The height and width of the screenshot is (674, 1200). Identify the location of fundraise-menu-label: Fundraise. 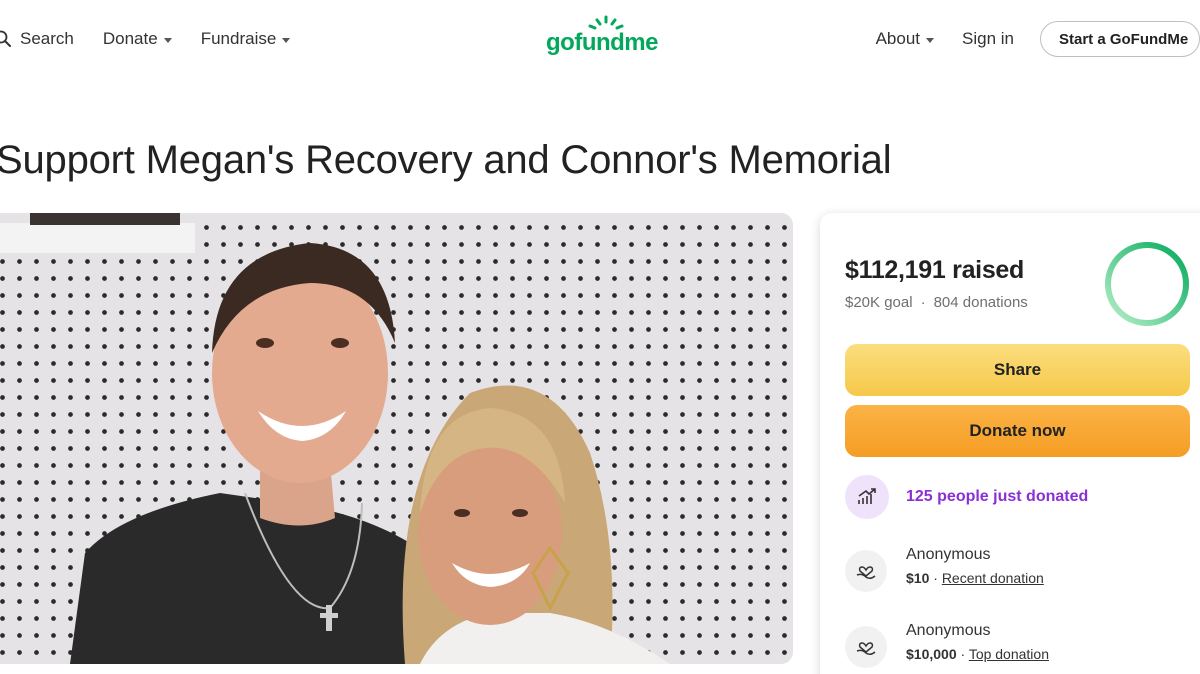
(238, 38).